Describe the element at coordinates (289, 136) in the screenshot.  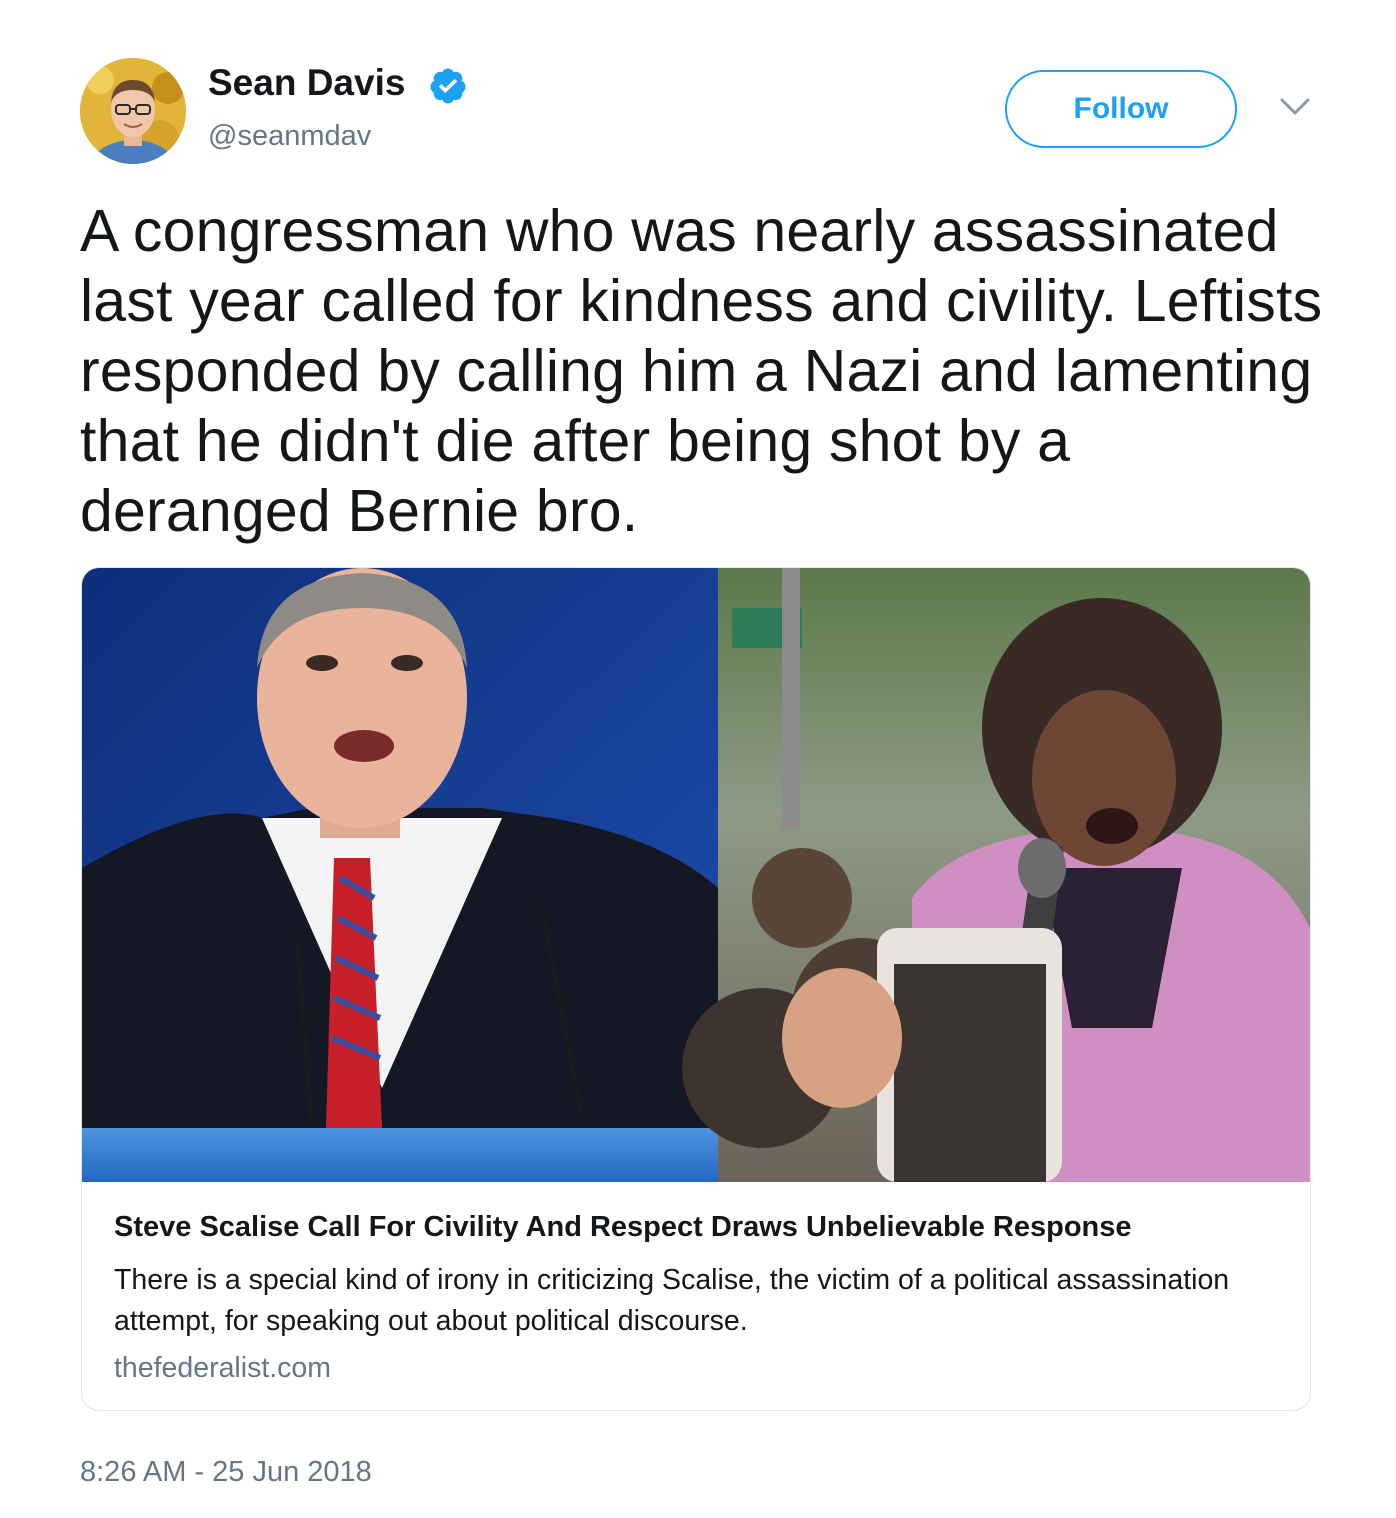
I see `user-handle: @seanmdav` at that location.